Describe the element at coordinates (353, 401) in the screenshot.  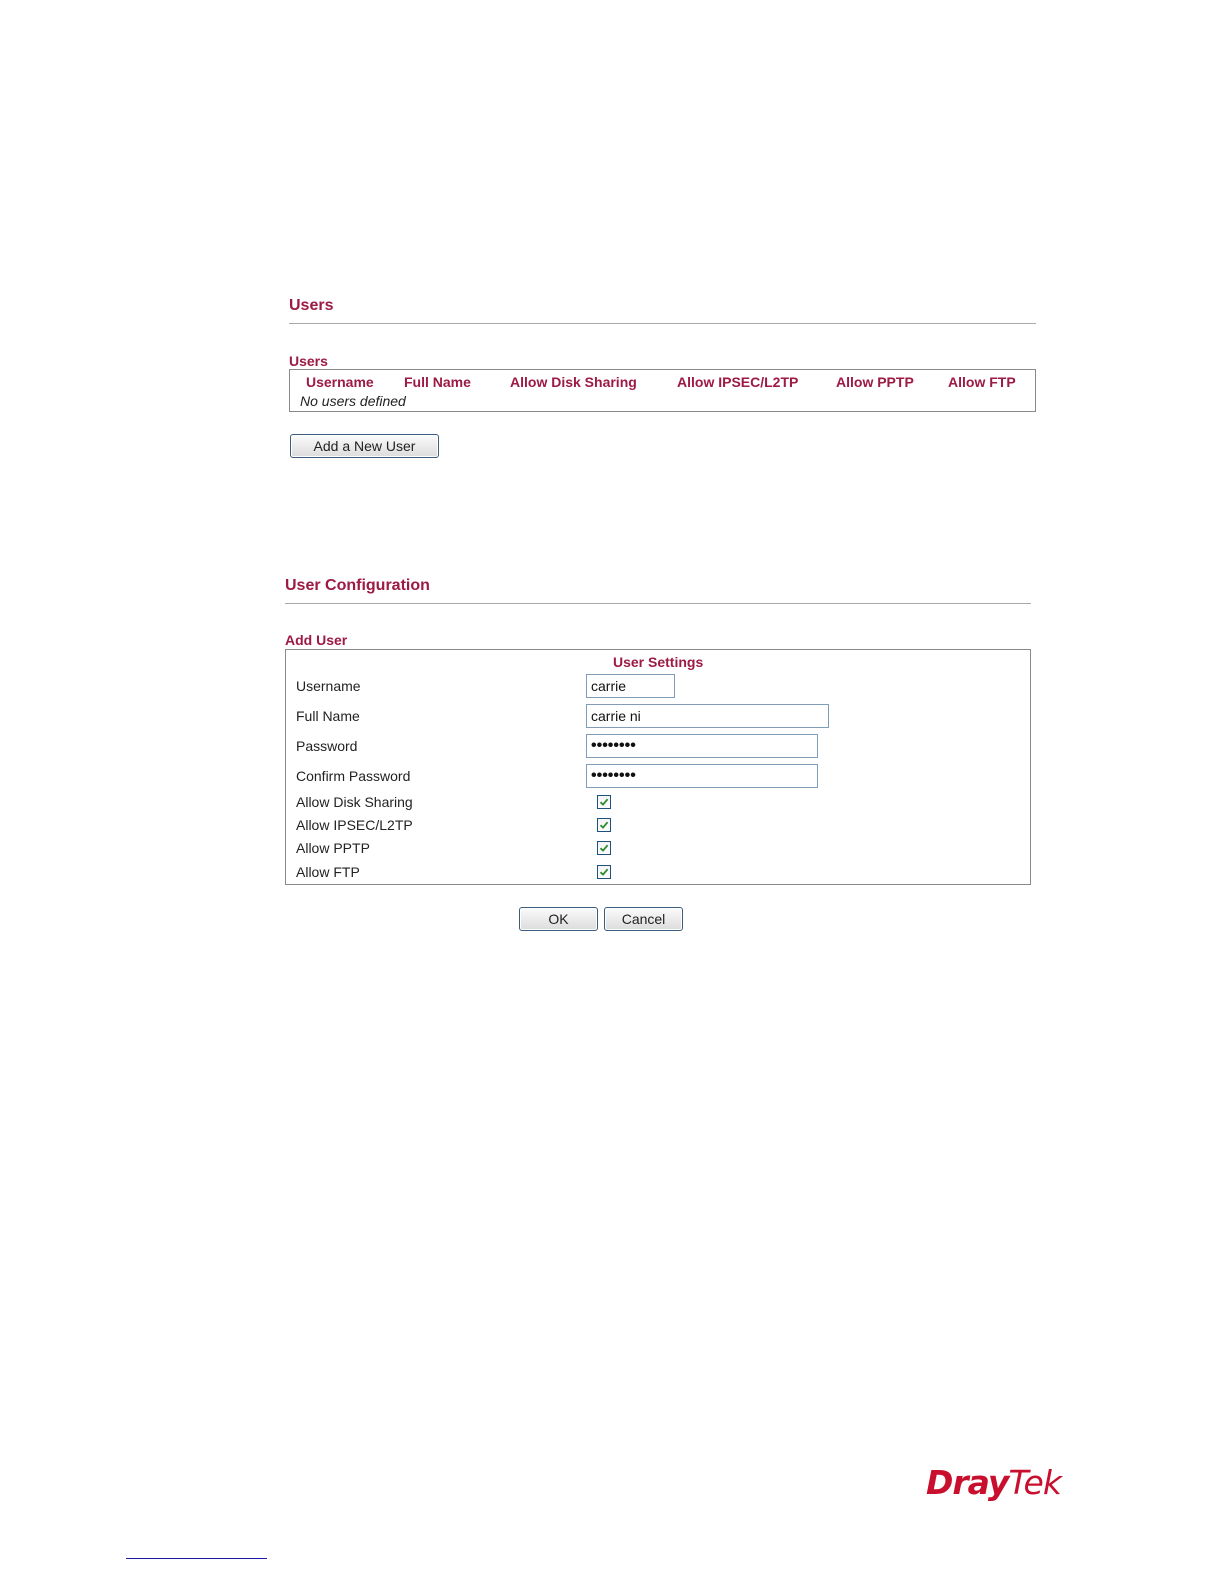
I see `empty-table-message: No users defined` at that location.